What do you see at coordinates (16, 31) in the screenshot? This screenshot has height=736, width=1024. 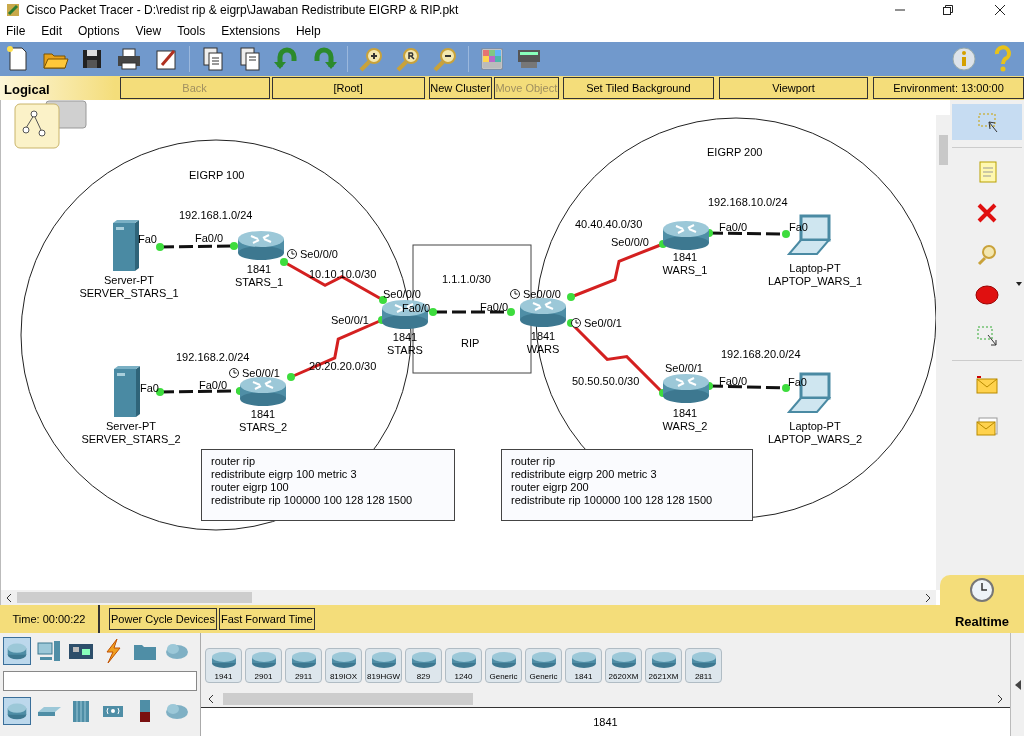 I see `menu-item: File` at bounding box center [16, 31].